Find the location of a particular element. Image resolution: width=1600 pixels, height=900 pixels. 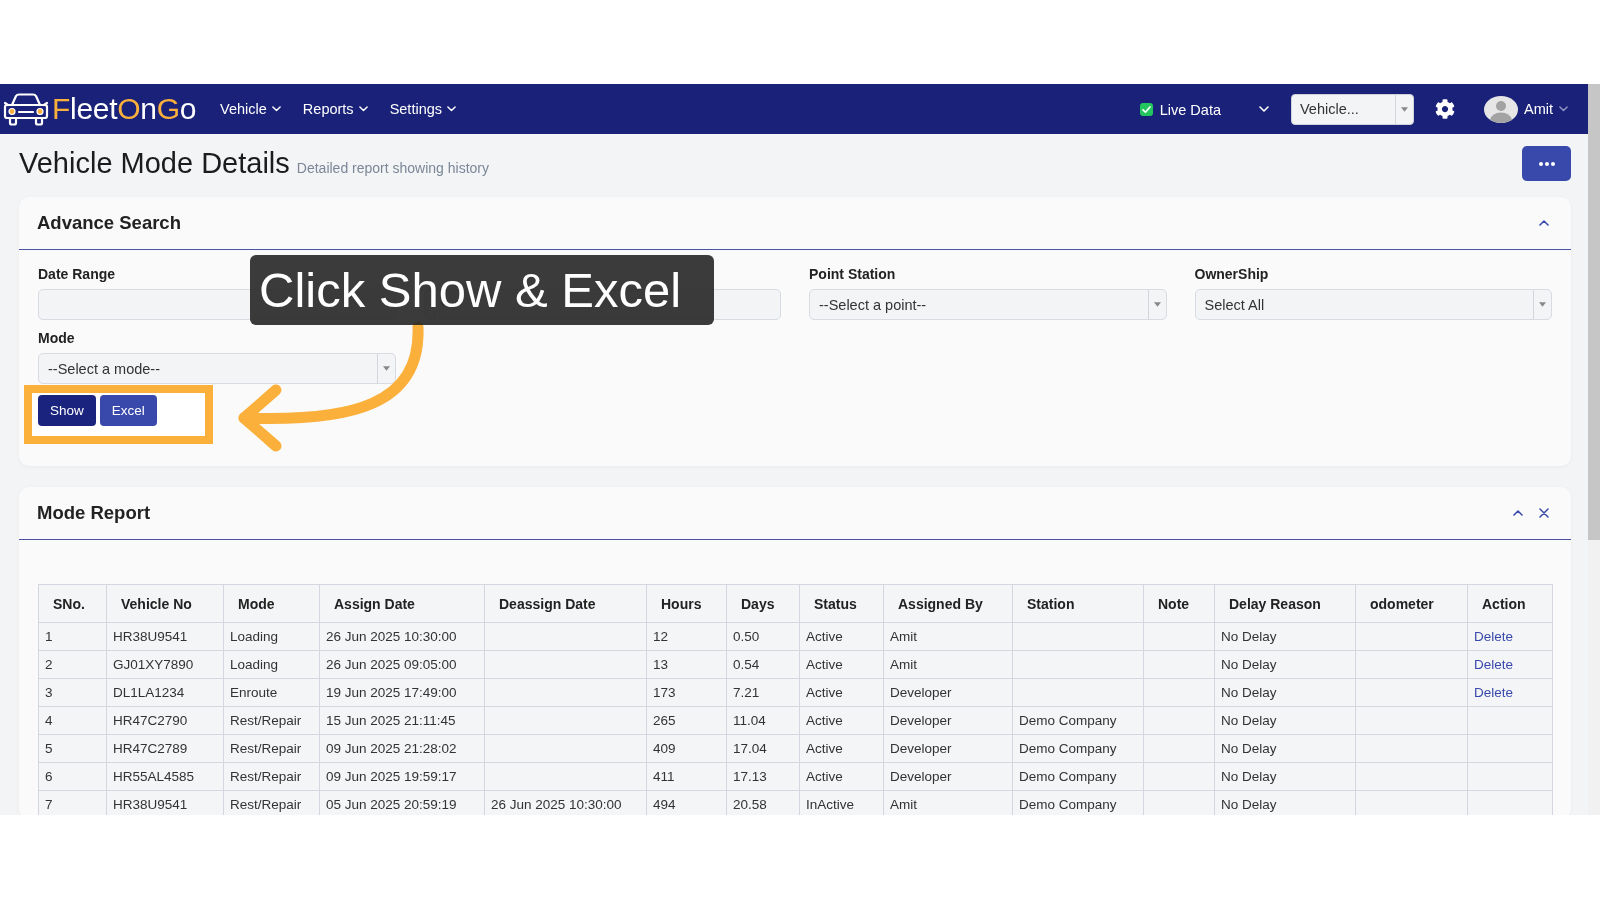

field-label: Date Range is located at coordinates (77, 274).